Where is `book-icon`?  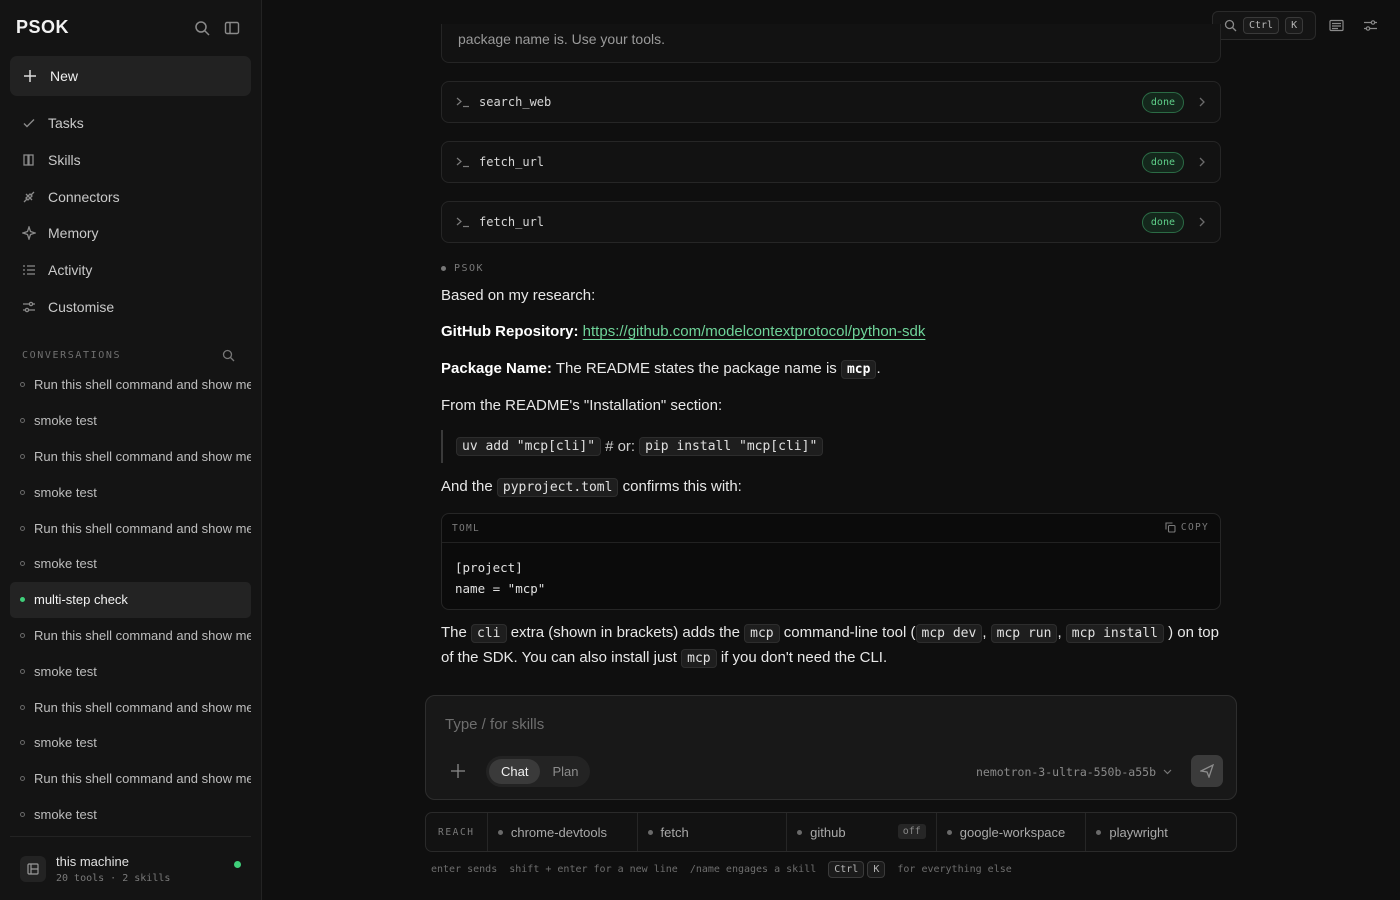 book-icon is located at coordinates (28, 160).